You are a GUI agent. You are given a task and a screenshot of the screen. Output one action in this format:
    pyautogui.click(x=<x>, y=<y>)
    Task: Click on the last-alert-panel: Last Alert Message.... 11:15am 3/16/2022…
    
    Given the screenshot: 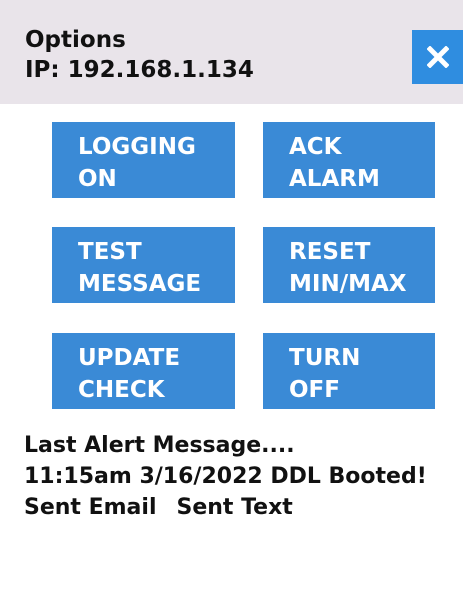 What is the action you would take?
    pyautogui.click(x=225, y=476)
    